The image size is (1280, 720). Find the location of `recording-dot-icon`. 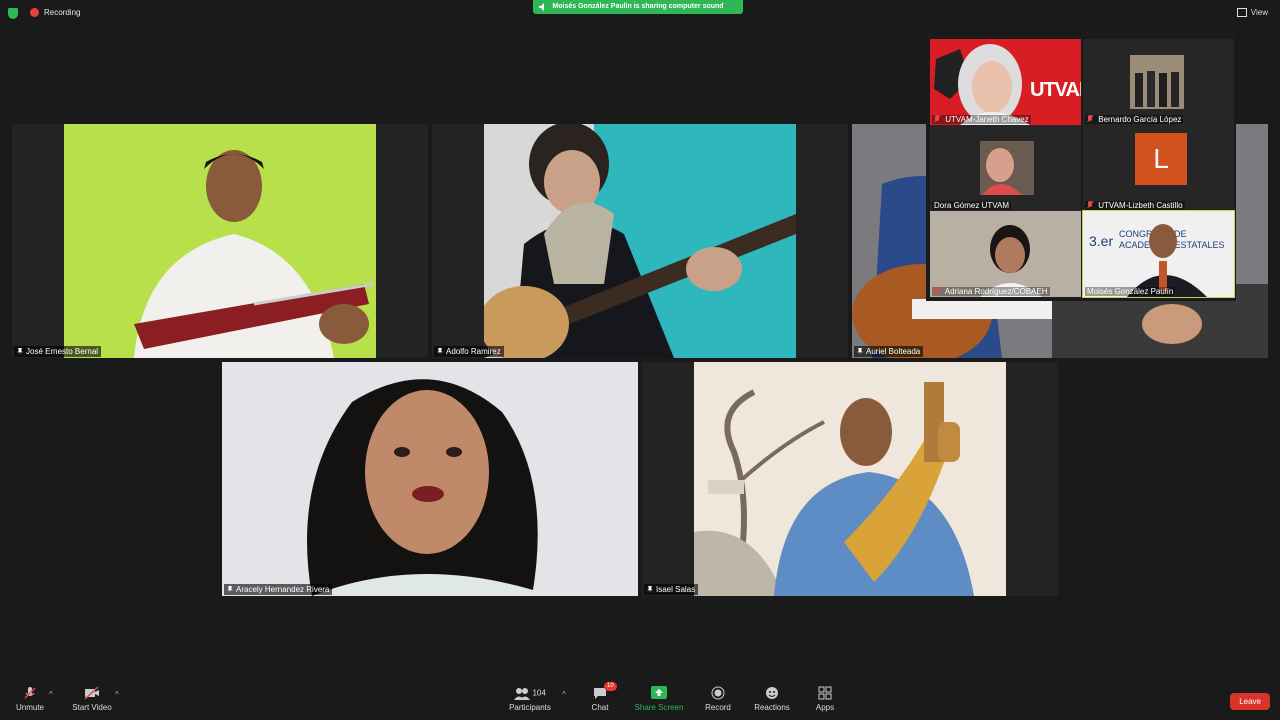

recording-dot-icon is located at coordinates (34, 12).